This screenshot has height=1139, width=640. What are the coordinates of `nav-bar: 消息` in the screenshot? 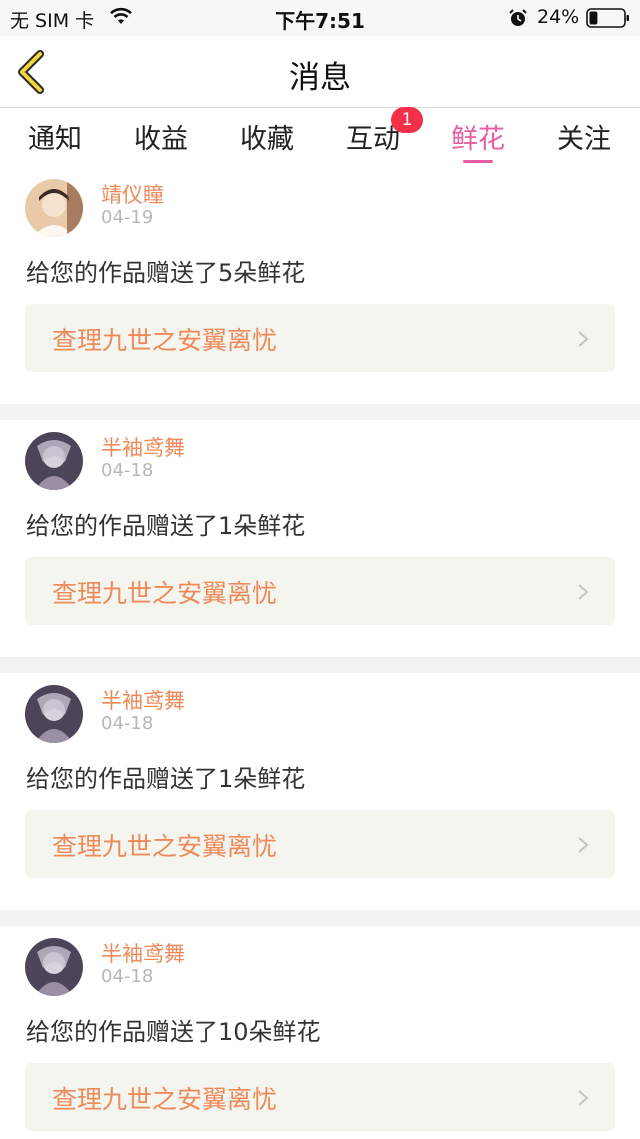 It's located at (320, 72).